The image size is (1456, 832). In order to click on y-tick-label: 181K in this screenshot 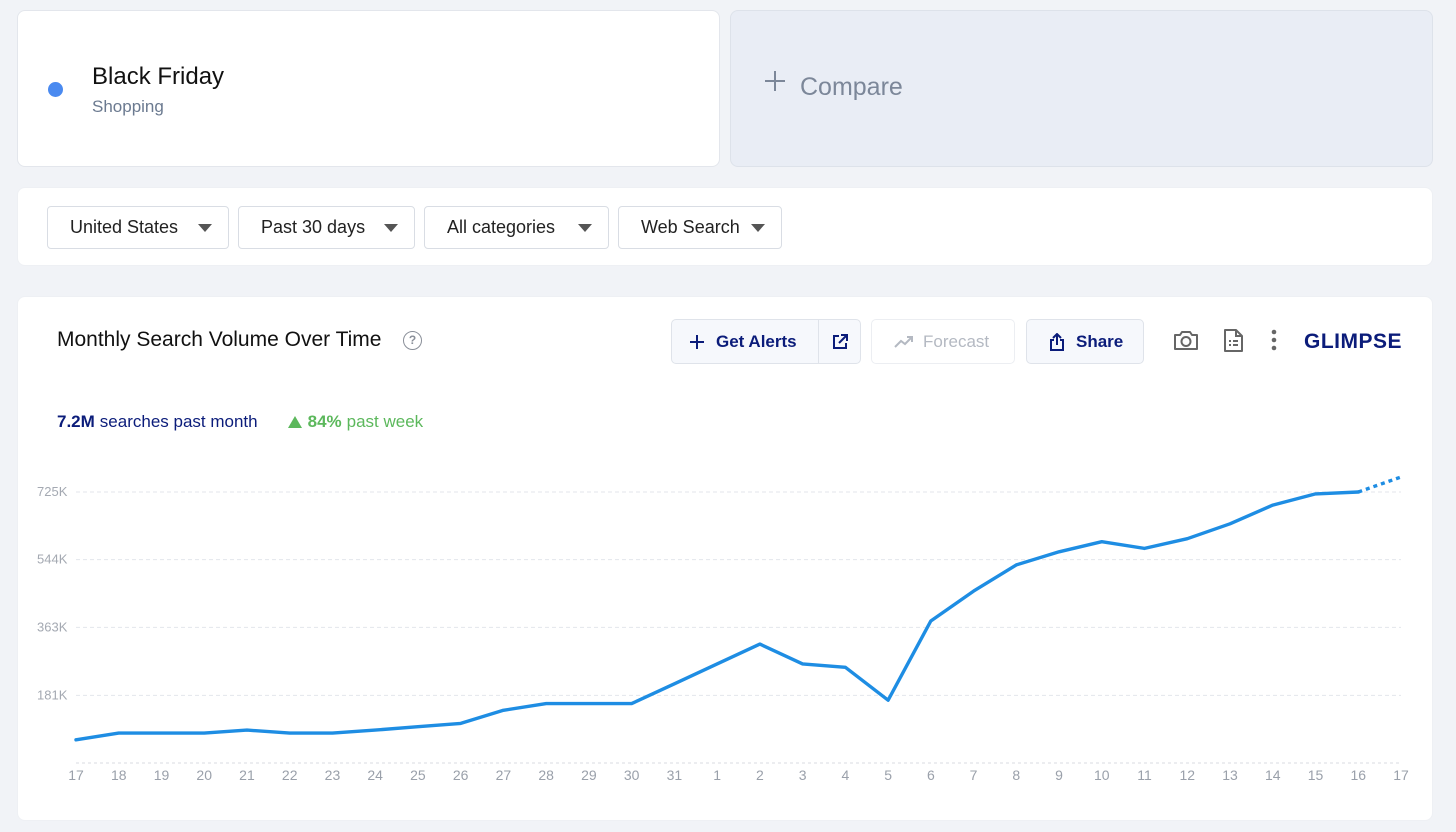, I will do `click(52, 694)`.